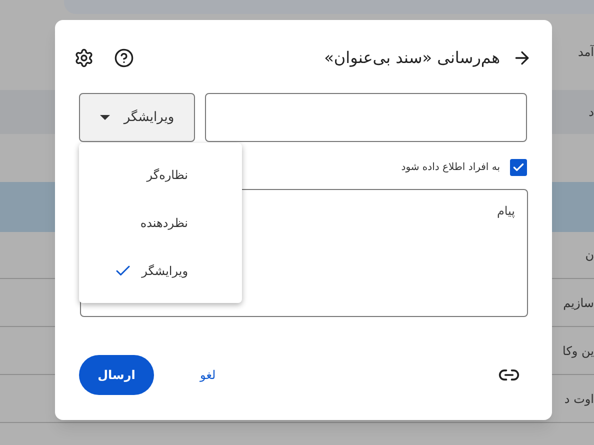  What do you see at coordinates (160, 223) in the screenshot?
I see `role-menu-item: نظردهنده` at bounding box center [160, 223].